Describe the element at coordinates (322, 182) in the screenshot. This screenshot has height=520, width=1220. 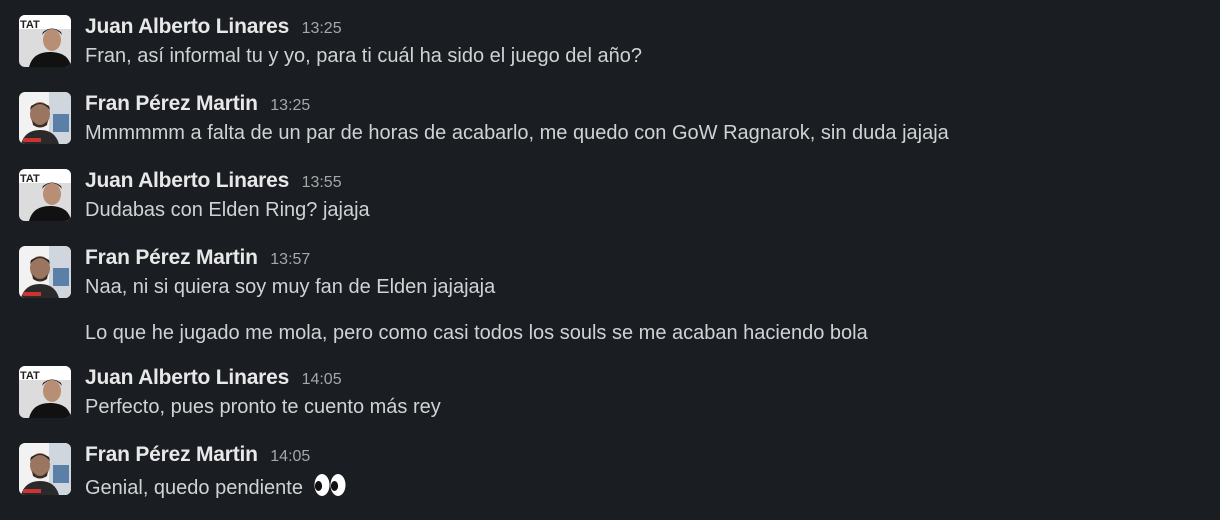
I see `message-timestamp: 13:55` at that location.